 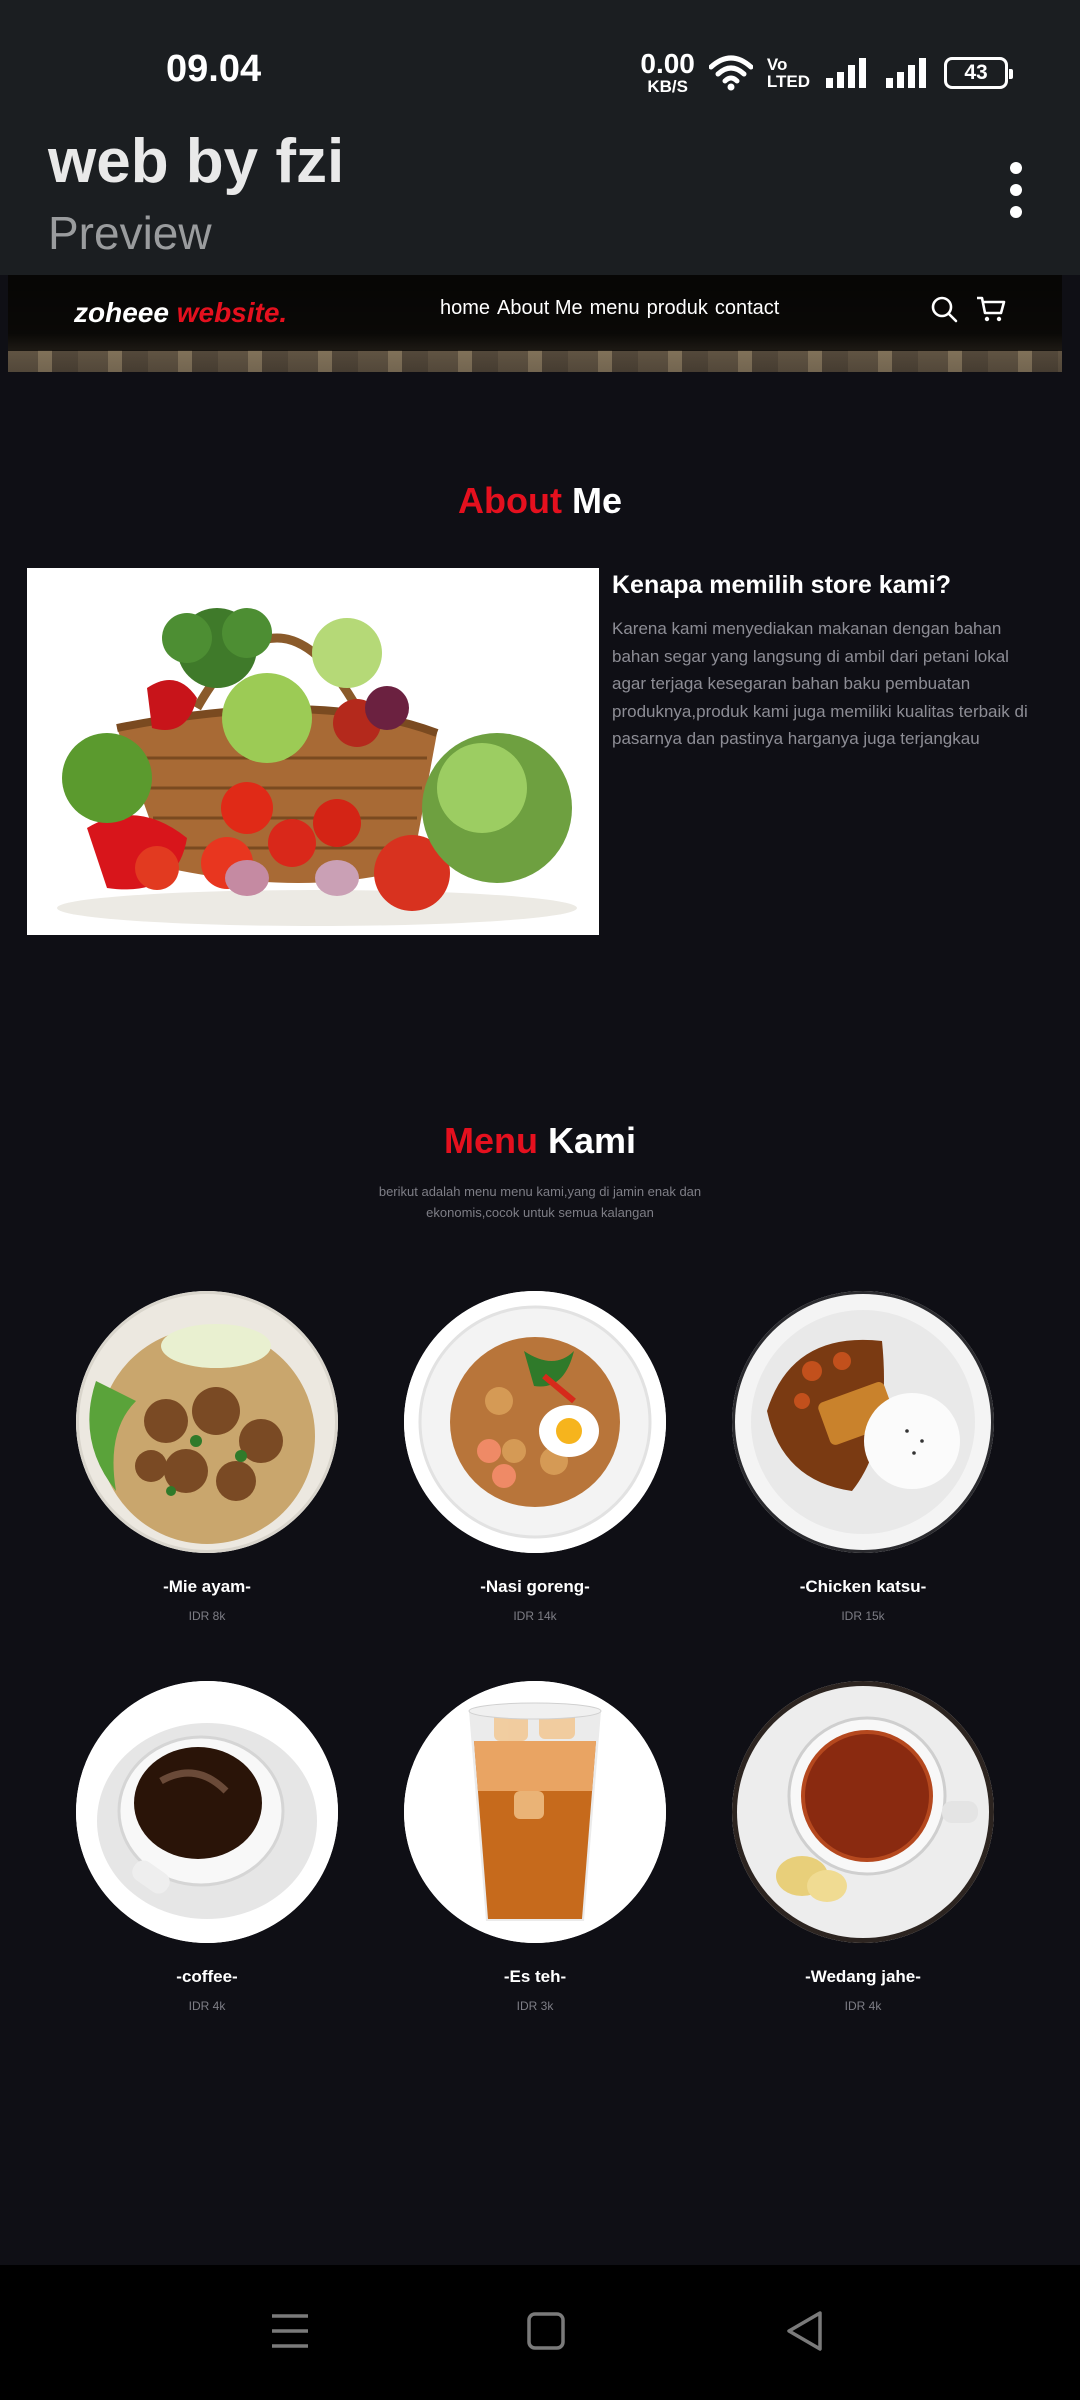 What do you see at coordinates (978, 72) in the screenshot?
I see `battery-indicator: 43` at bounding box center [978, 72].